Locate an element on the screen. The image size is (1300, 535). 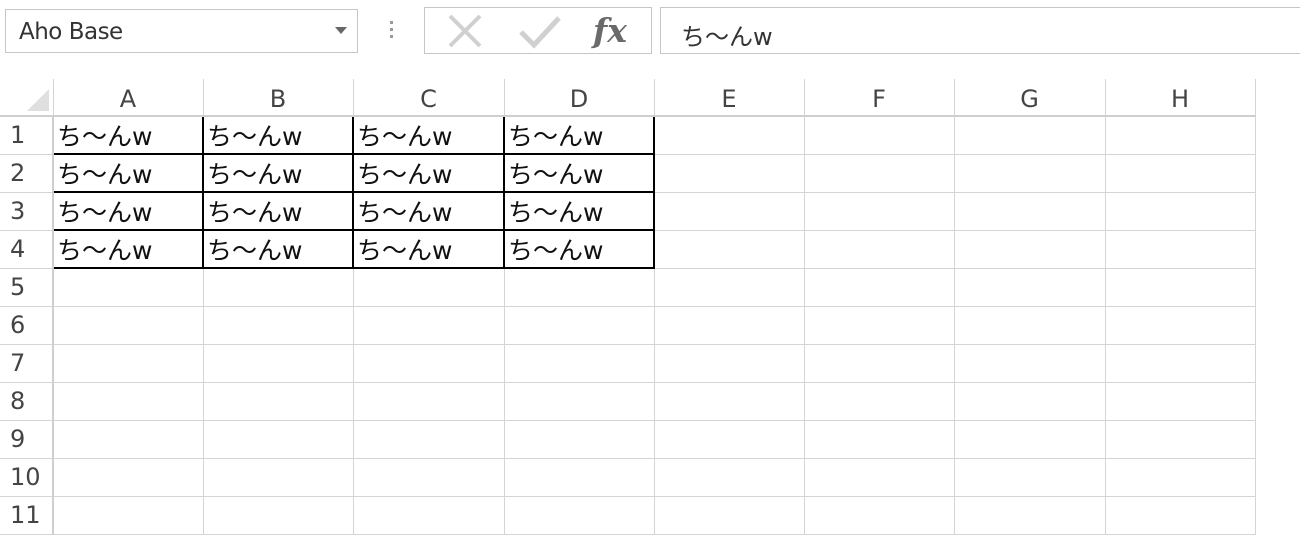
cell-f10 is located at coordinates (879, 477).